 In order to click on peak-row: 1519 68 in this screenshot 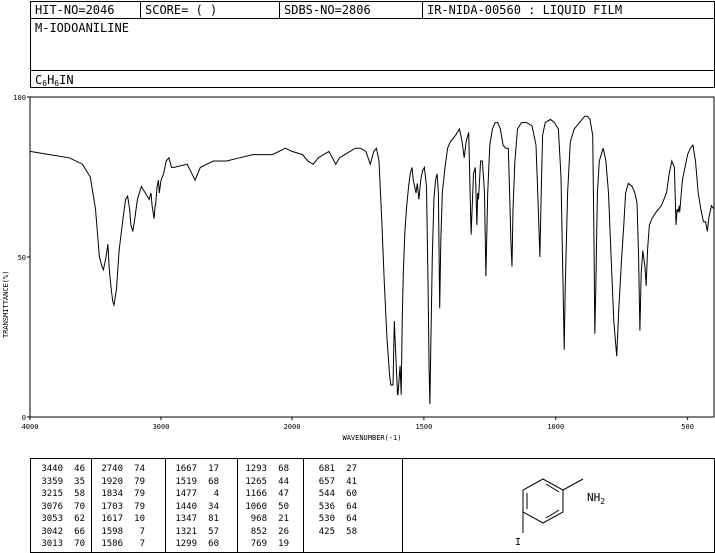, I will do `click(194, 482)`.